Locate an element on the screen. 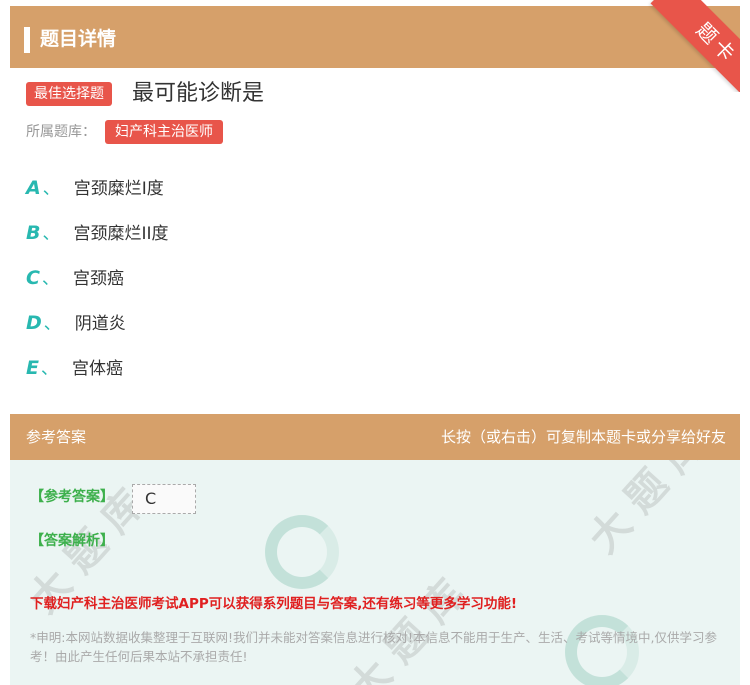 The height and width of the screenshot is (685, 750). card-title: 题目详情 is located at coordinates (78, 39).